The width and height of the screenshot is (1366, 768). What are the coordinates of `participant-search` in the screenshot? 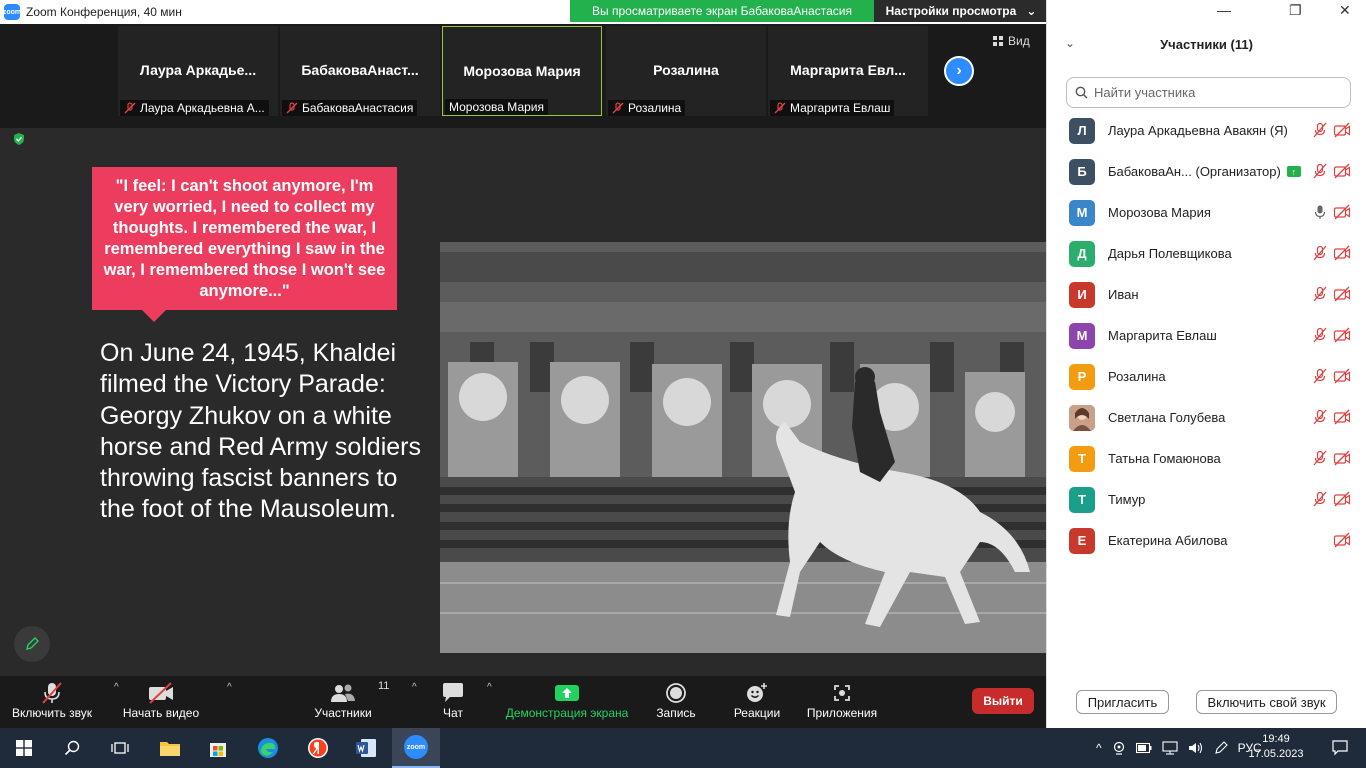 It's located at (1208, 92).